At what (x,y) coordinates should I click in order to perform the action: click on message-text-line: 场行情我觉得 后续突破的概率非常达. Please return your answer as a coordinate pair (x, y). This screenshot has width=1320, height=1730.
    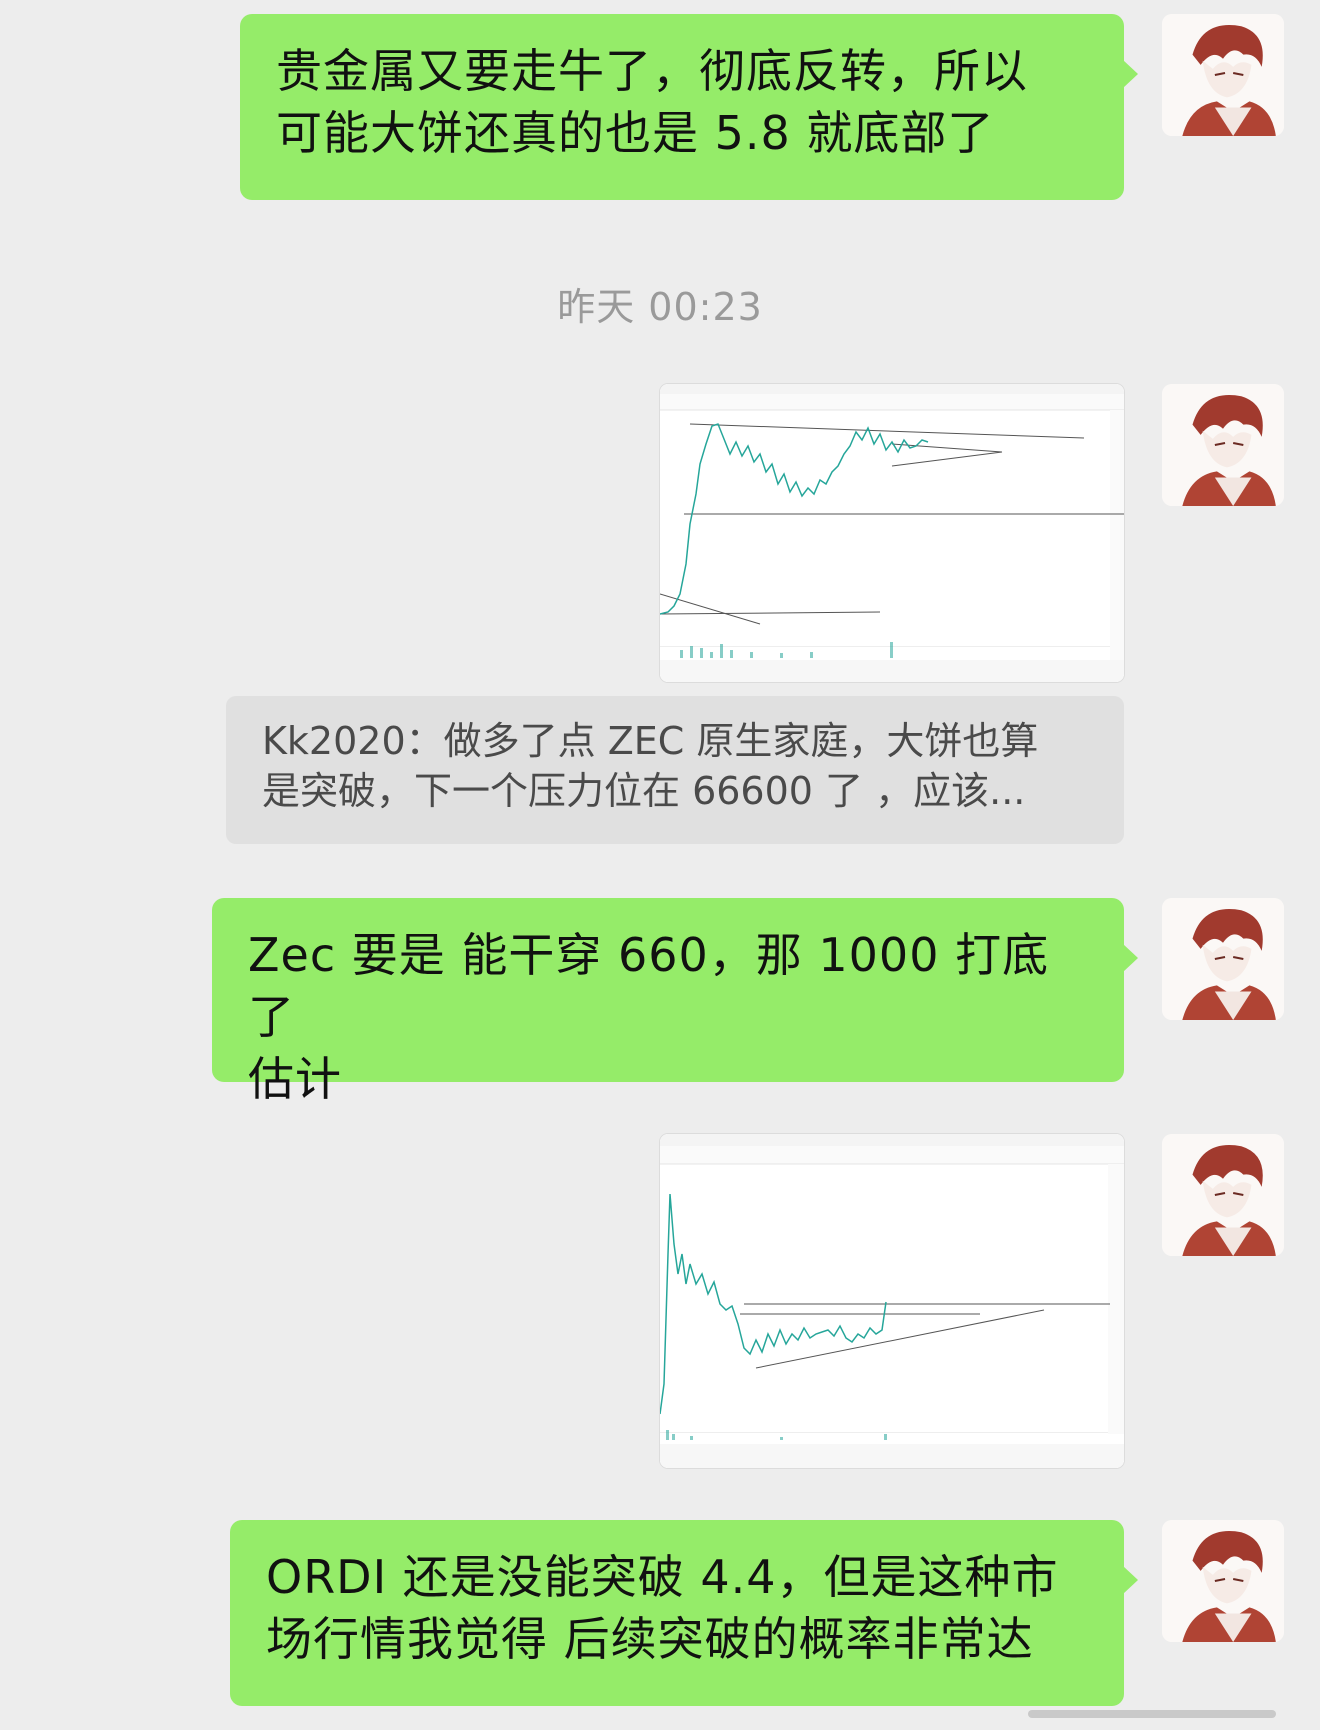
    Looking at the image, I should click on (650, 1639).